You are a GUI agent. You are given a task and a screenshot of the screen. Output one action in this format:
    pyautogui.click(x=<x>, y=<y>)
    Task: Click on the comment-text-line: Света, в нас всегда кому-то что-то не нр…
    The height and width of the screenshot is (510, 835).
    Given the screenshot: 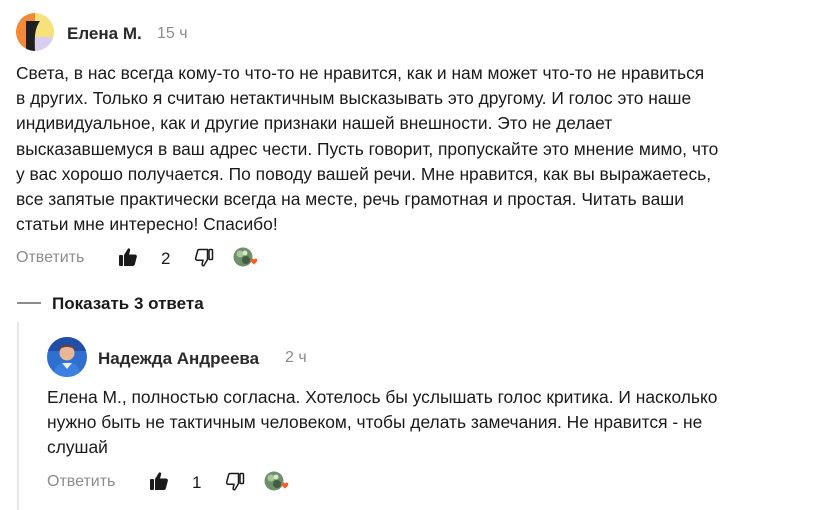 What is the action you would take?
    pyautogui.click(x=360, y=73)
    